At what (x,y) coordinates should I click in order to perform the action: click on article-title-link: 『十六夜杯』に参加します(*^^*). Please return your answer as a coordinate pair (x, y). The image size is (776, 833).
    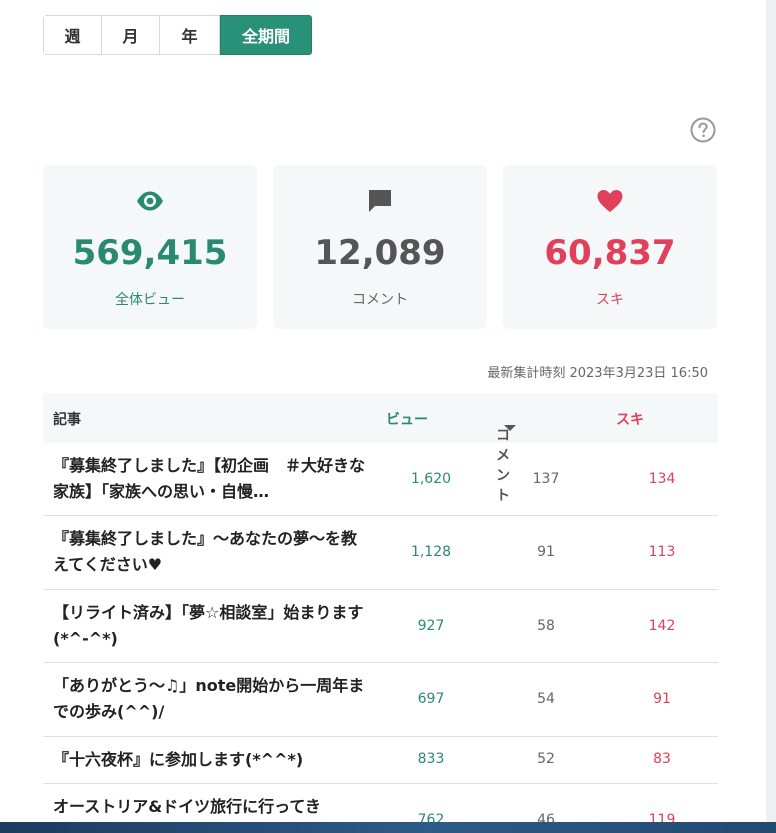
    Looking at the image, I should click on (213, 760).